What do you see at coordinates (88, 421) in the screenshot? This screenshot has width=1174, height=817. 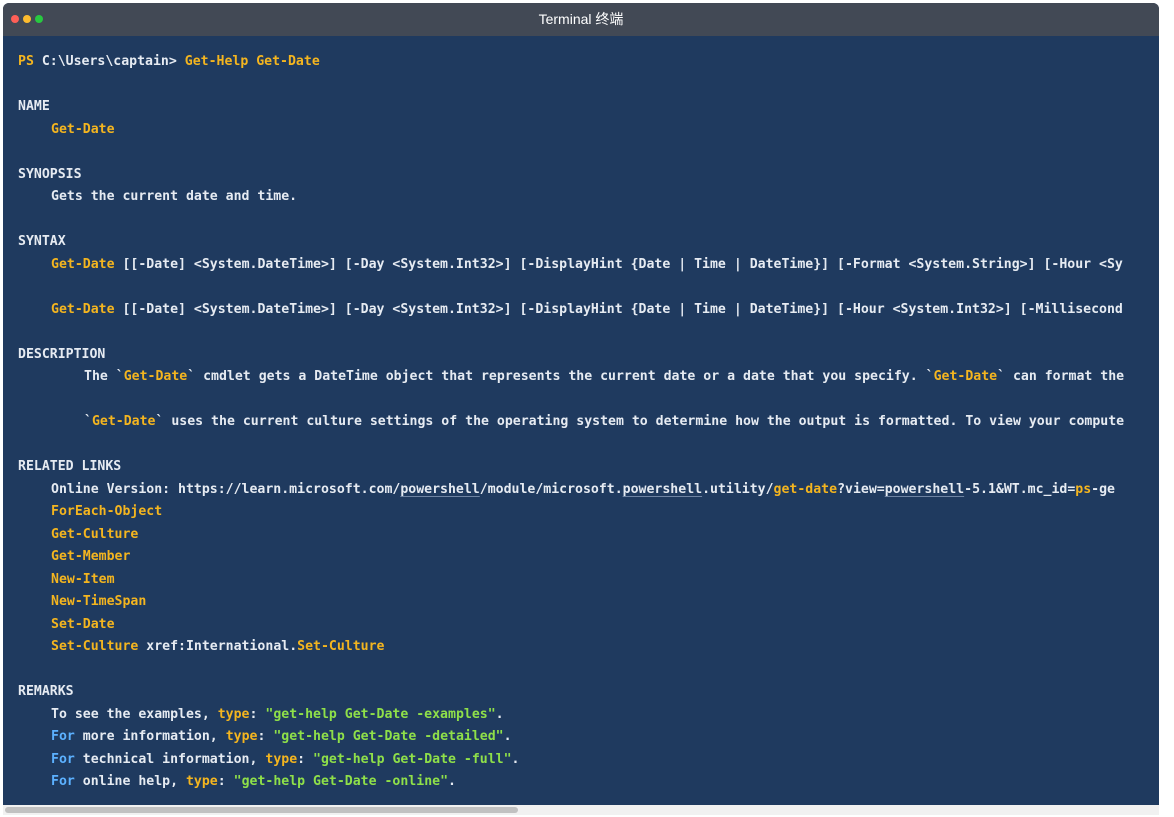 I see `desc-text: `` at bounding box center [88, 421].